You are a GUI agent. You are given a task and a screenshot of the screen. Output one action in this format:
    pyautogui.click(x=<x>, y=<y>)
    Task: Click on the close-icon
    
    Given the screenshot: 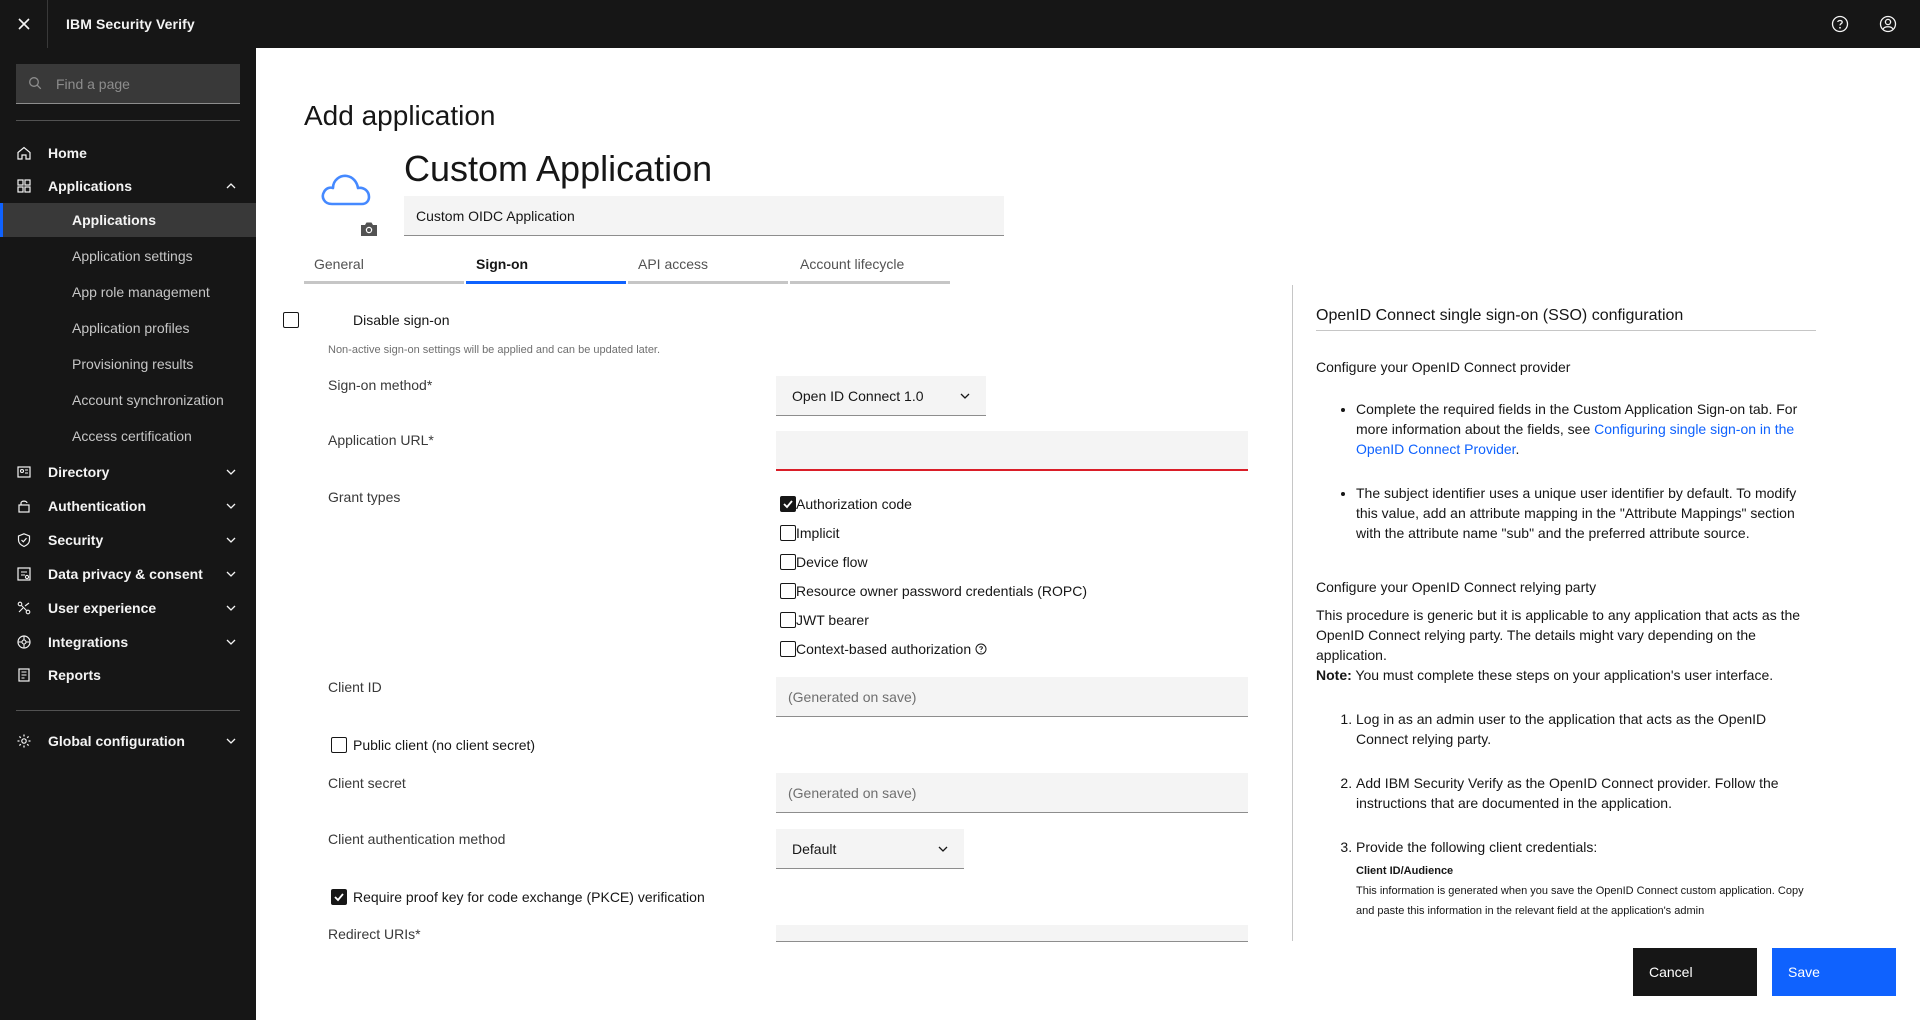 What is the action you would take?
    pyautogui.click(x=24, y=24)
    